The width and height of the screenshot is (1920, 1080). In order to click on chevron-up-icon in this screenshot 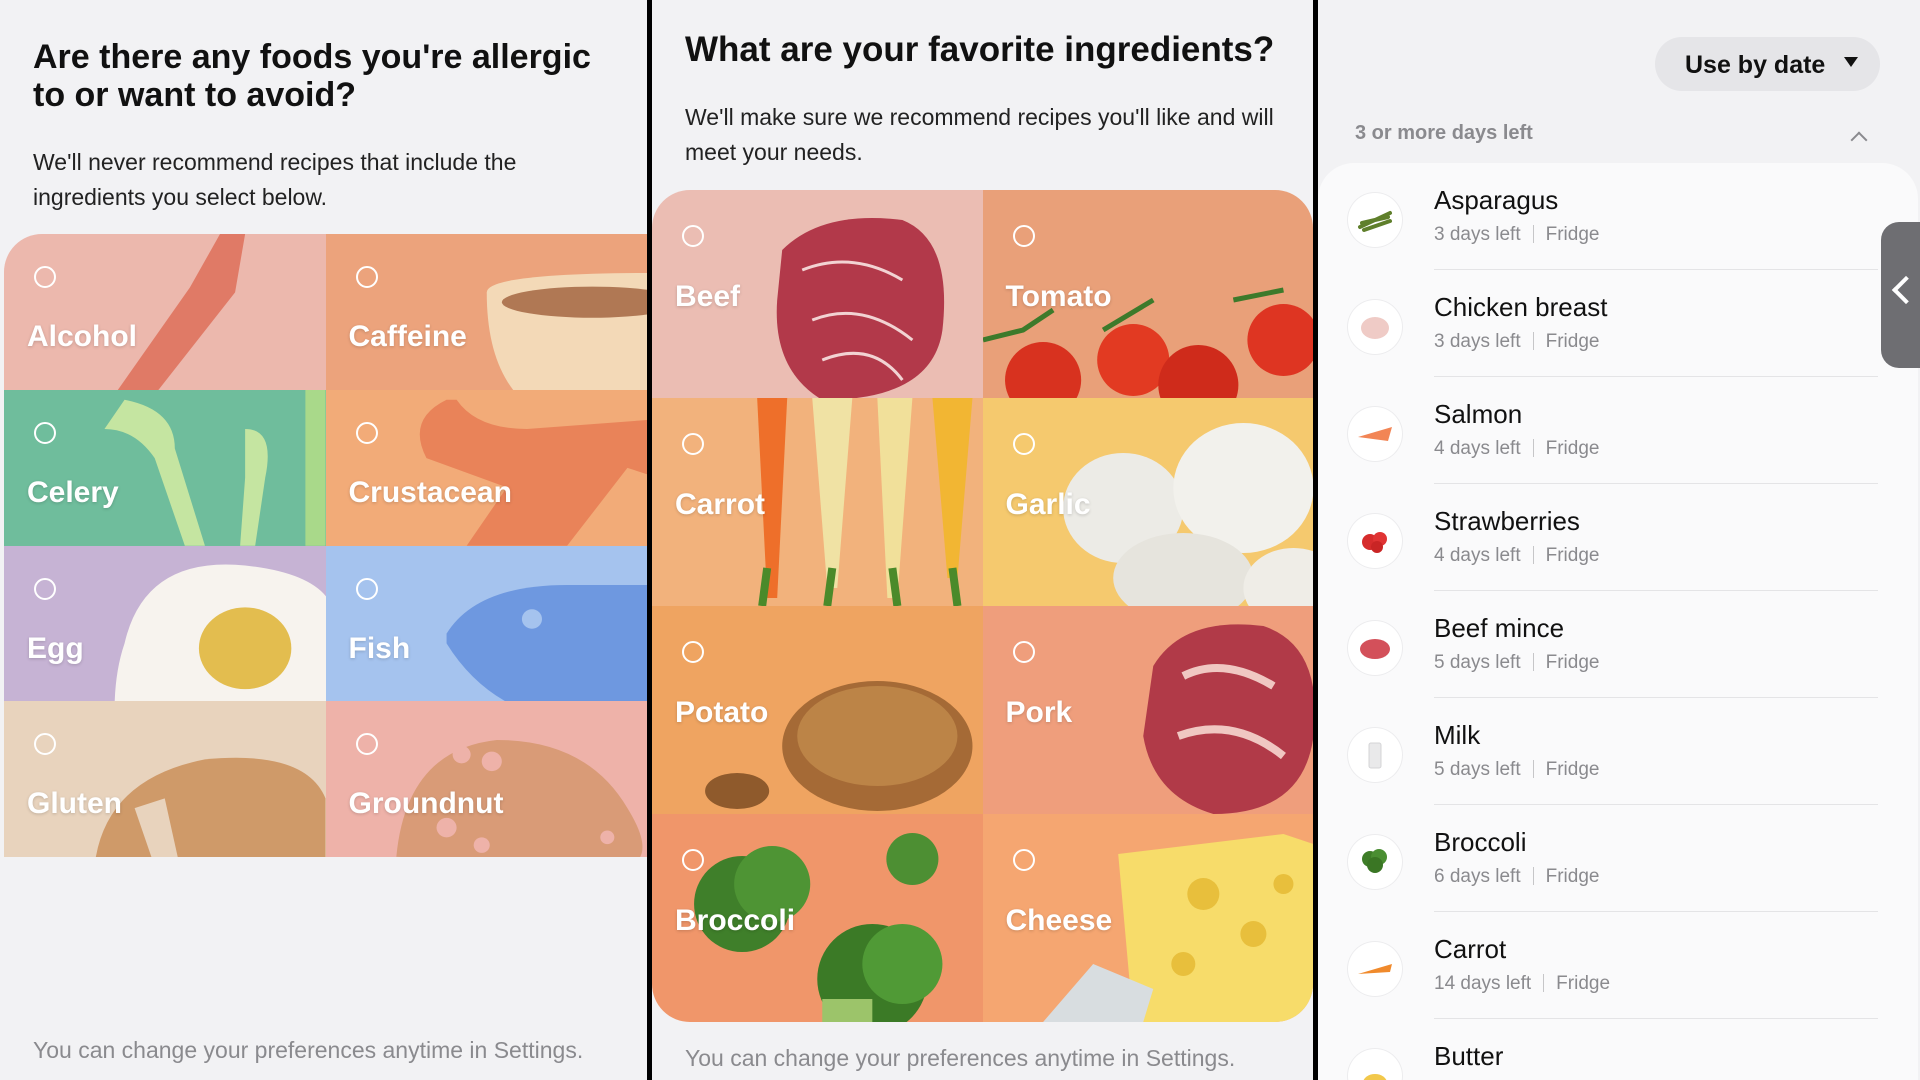, I will do `click(1859, 140)`.